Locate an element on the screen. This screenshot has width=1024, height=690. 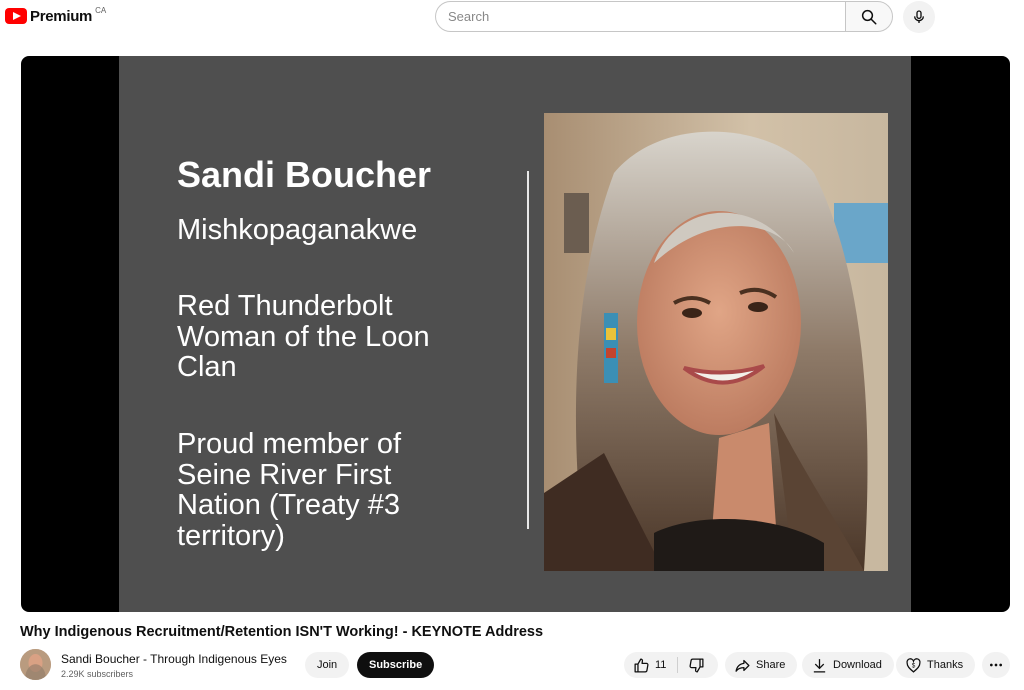
share-button: Share is located at coordinates (761, 665).